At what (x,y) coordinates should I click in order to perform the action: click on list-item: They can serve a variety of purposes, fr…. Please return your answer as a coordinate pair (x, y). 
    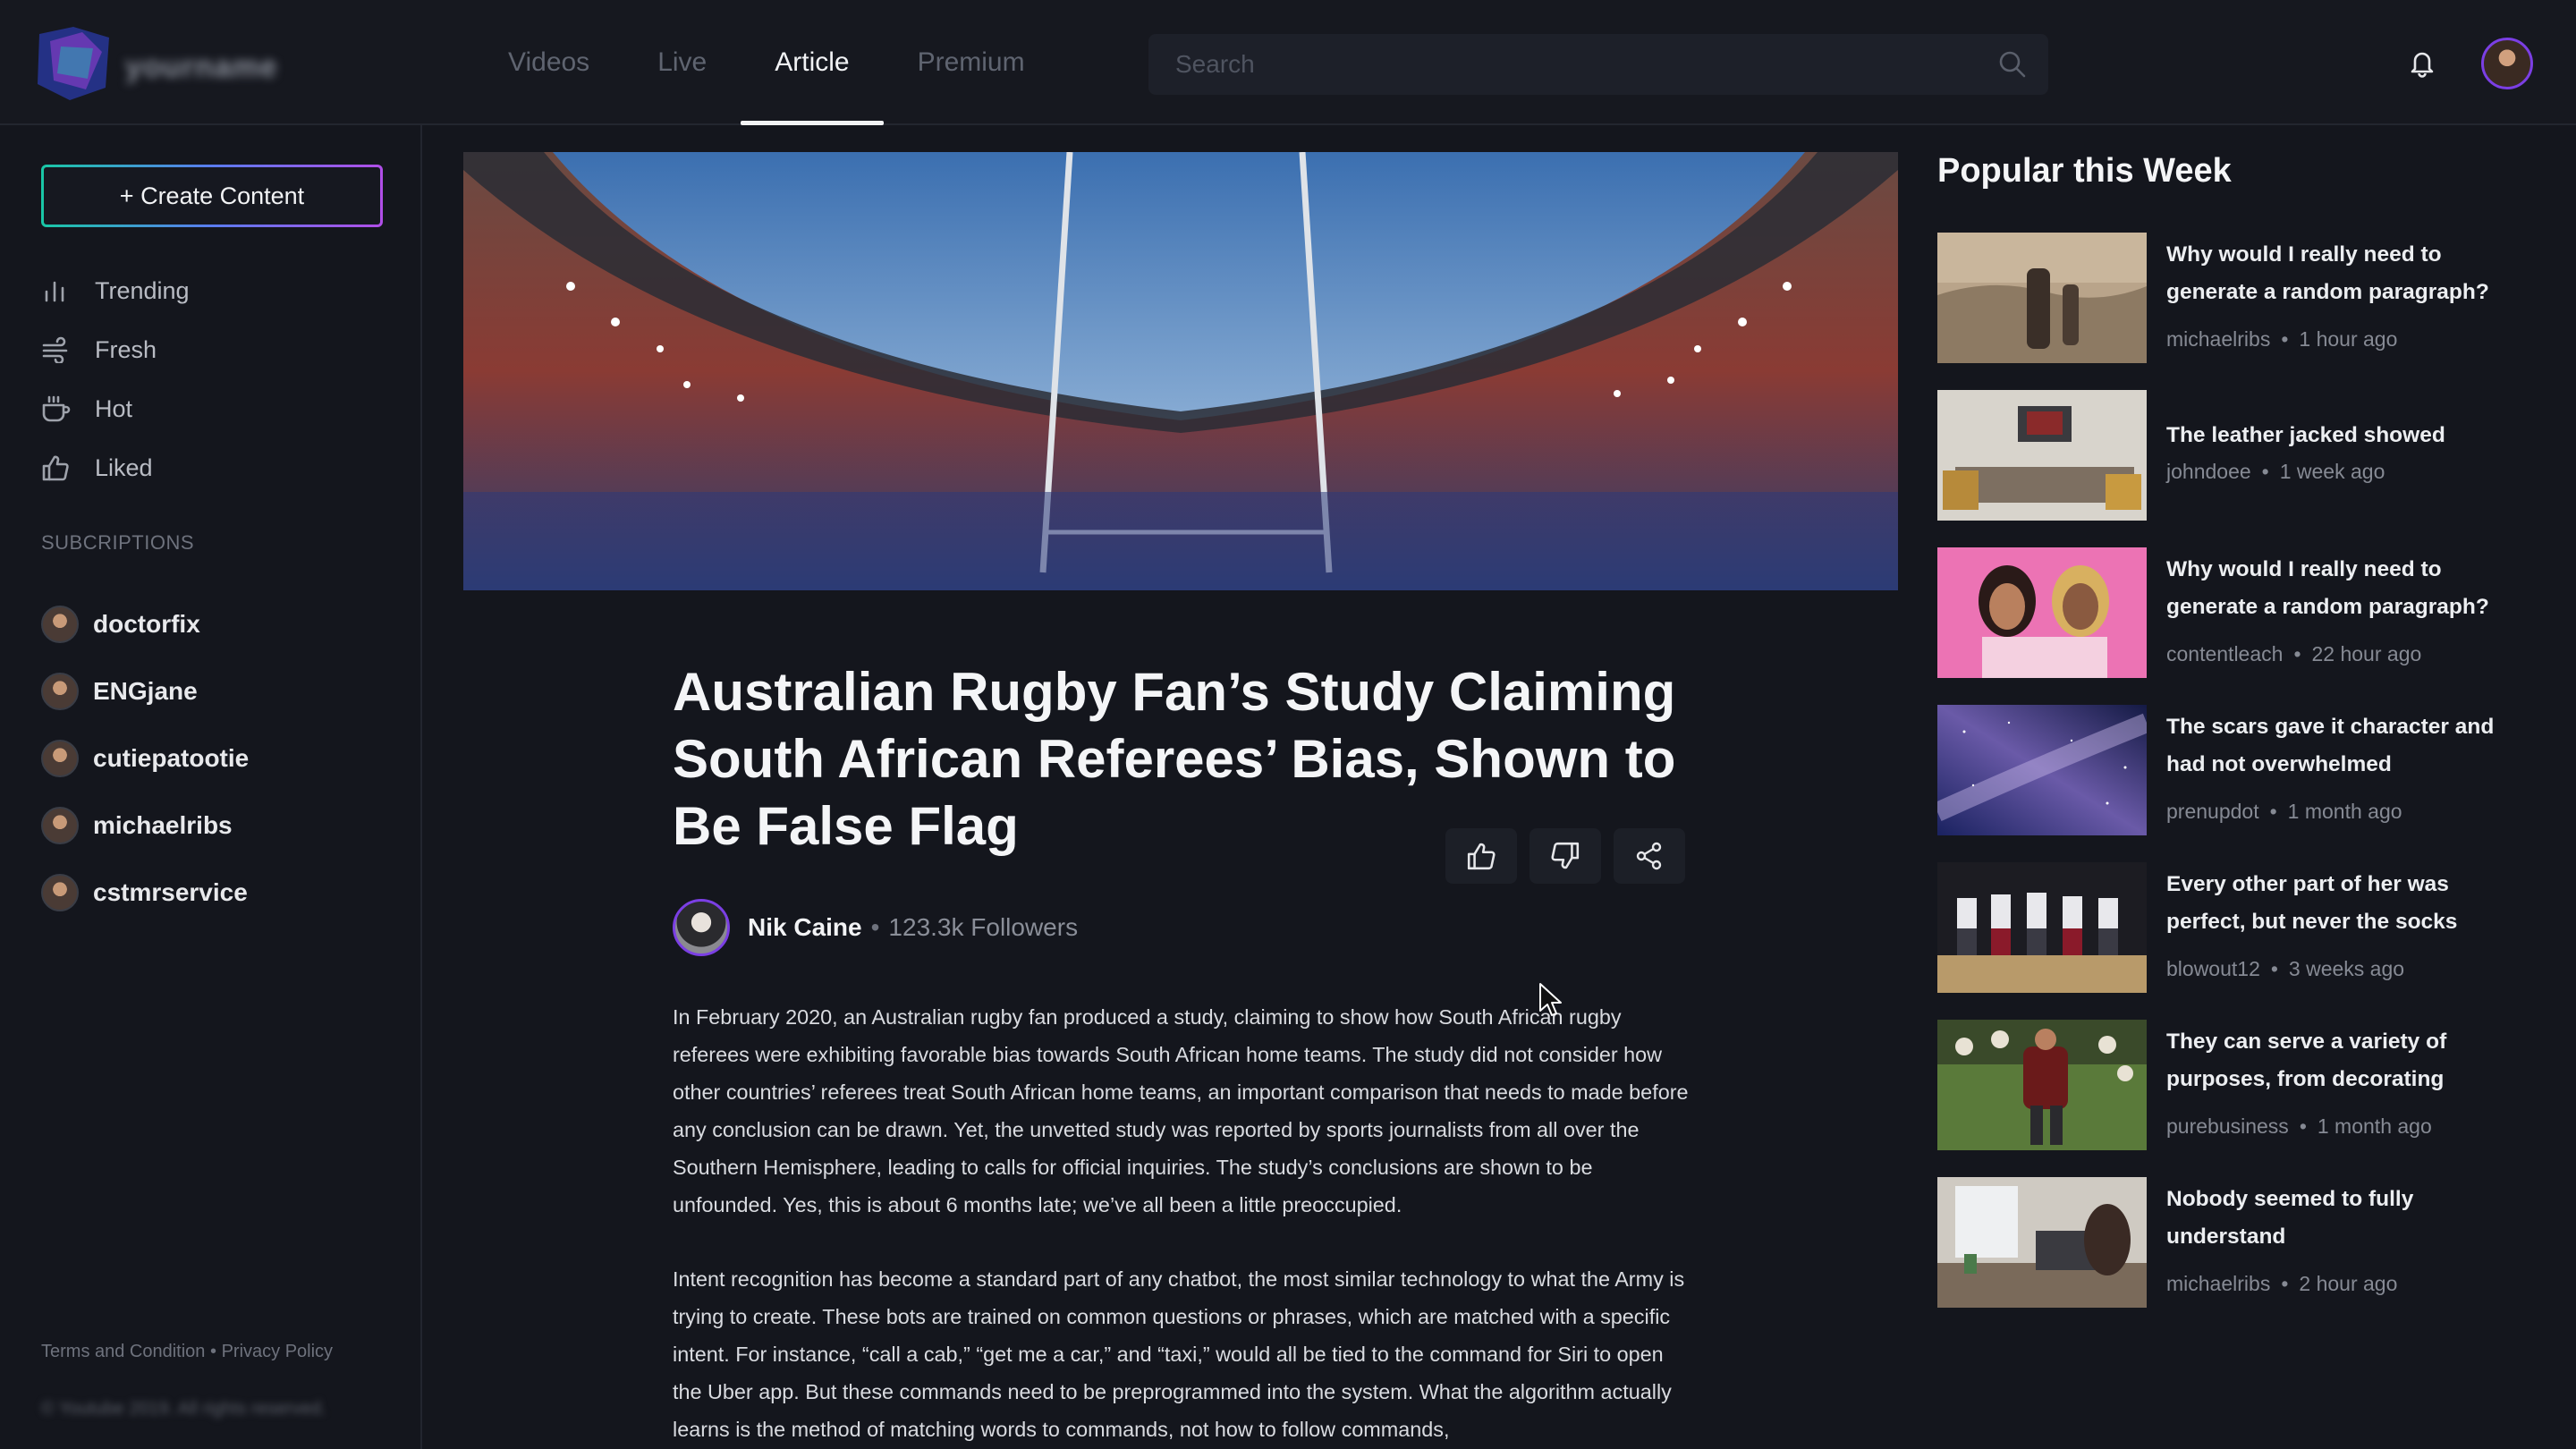
    Looking at the image, I should click on (2223, 1098).